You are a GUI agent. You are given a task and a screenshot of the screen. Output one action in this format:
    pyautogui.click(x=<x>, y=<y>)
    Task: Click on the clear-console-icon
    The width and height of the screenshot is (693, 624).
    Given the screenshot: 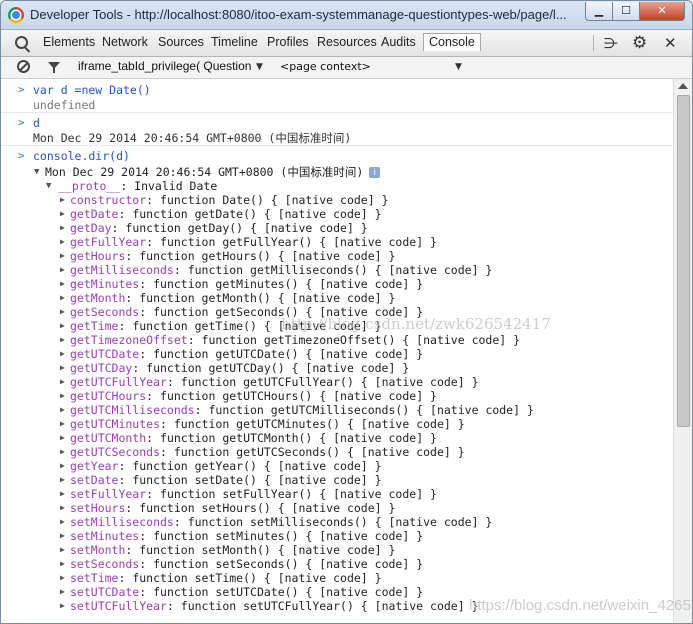 What is the action you would take?
    pyautogui.click(x=23, y=66)
    